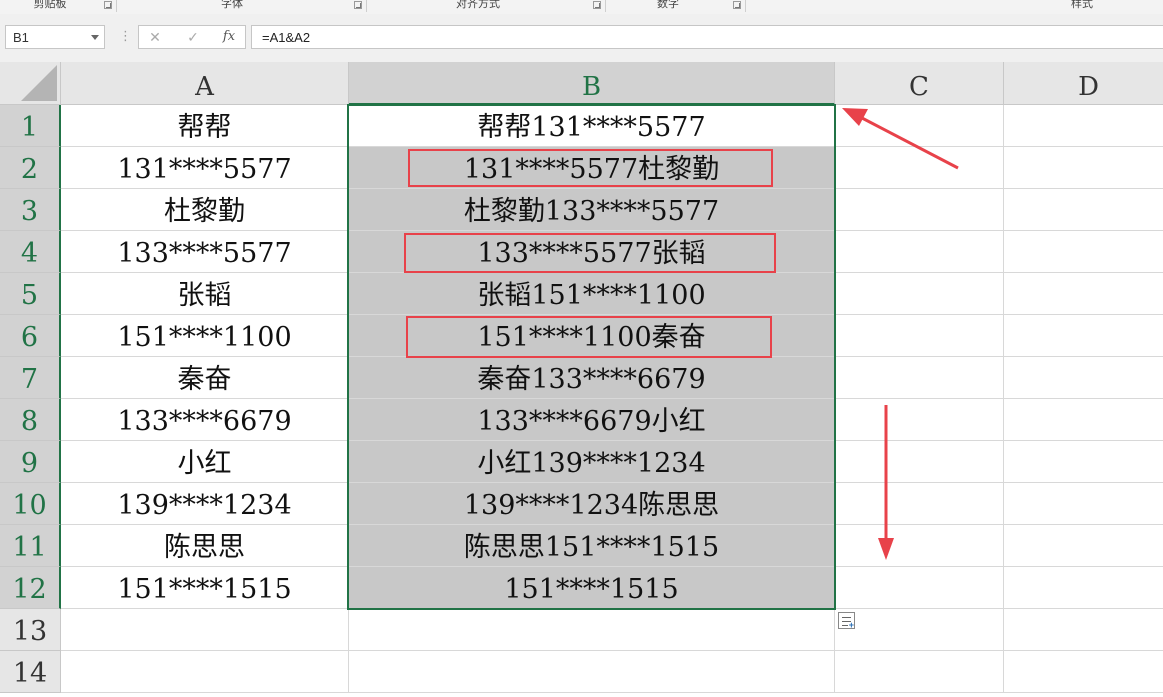 The image size is (1163, 697). I want to click on arrow-down-column, so click(886, 482).